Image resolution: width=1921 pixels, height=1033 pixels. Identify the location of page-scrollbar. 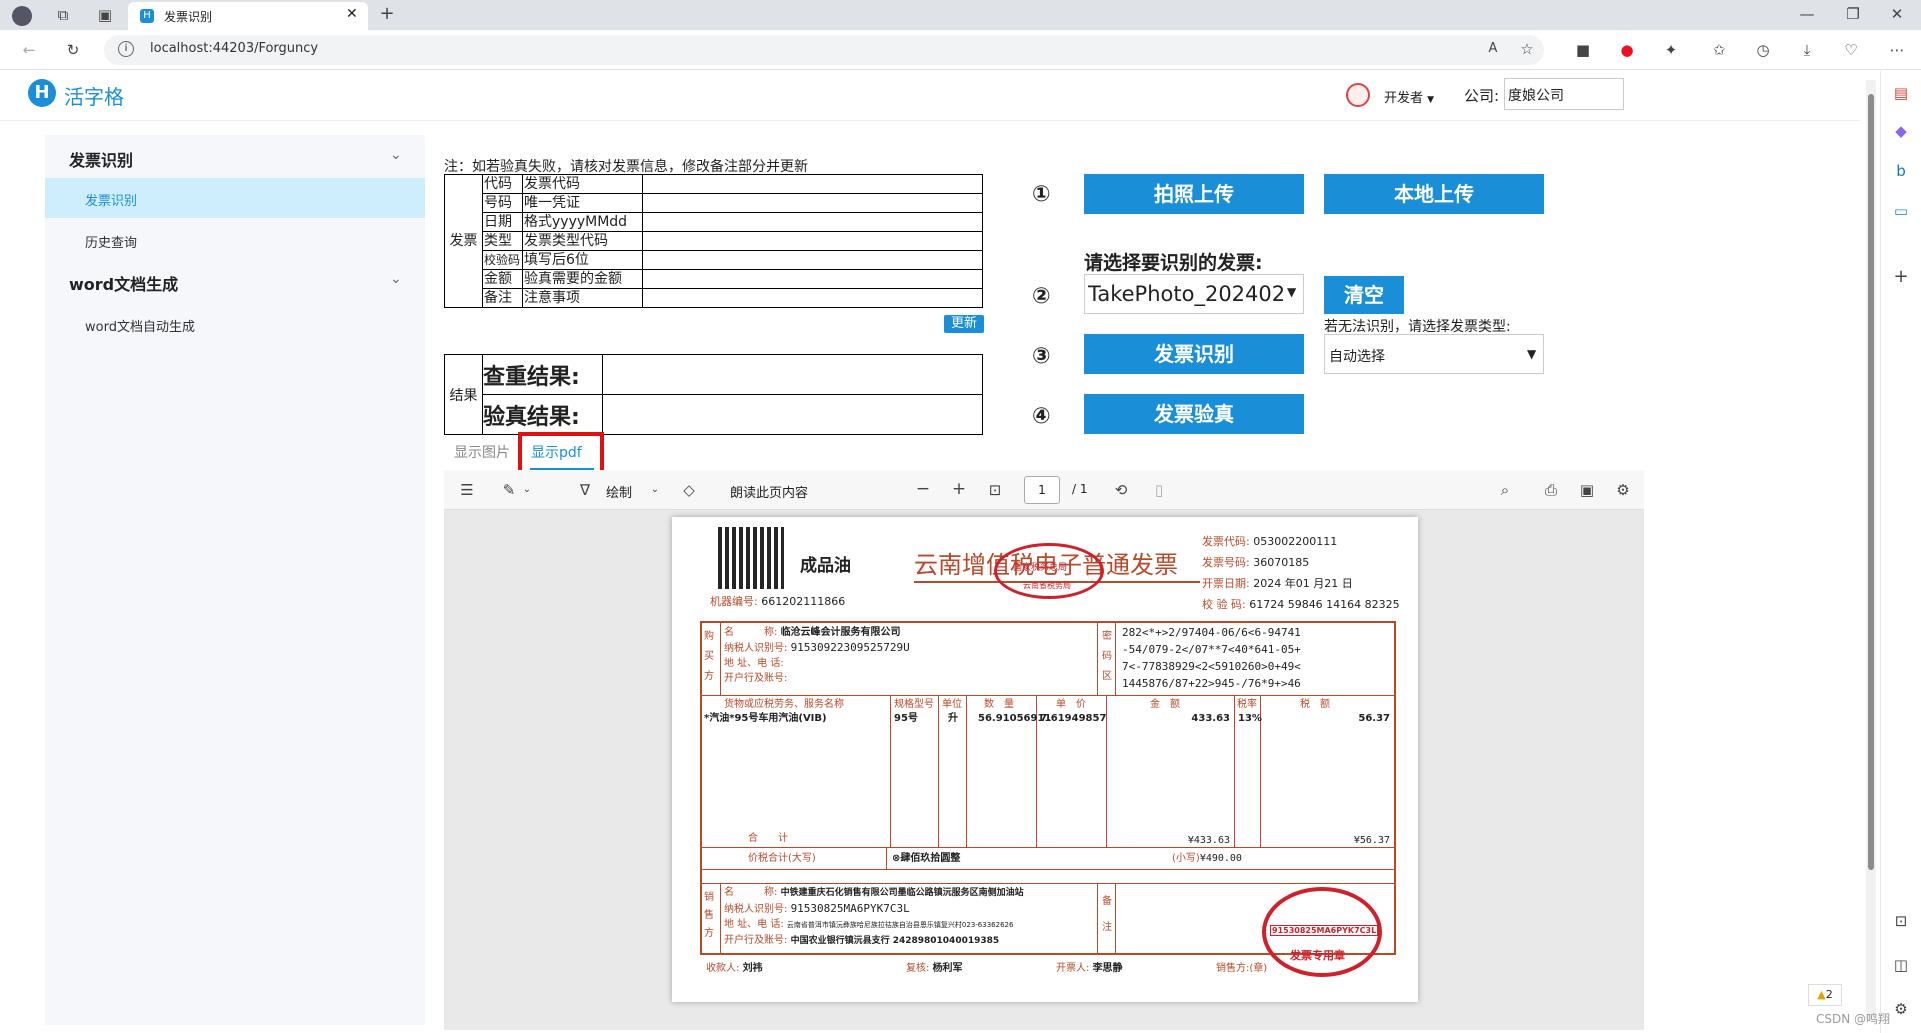
(1871, 550).